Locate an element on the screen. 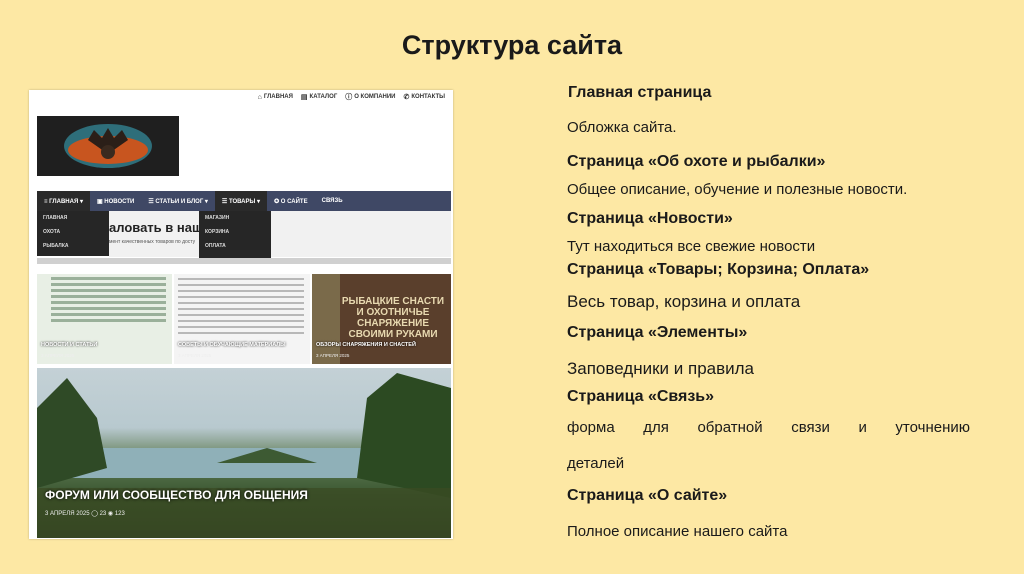 This screenshot has width=1024, height=574. dropdown-item: КОРЗИНА is located at coordinates (235, 232).